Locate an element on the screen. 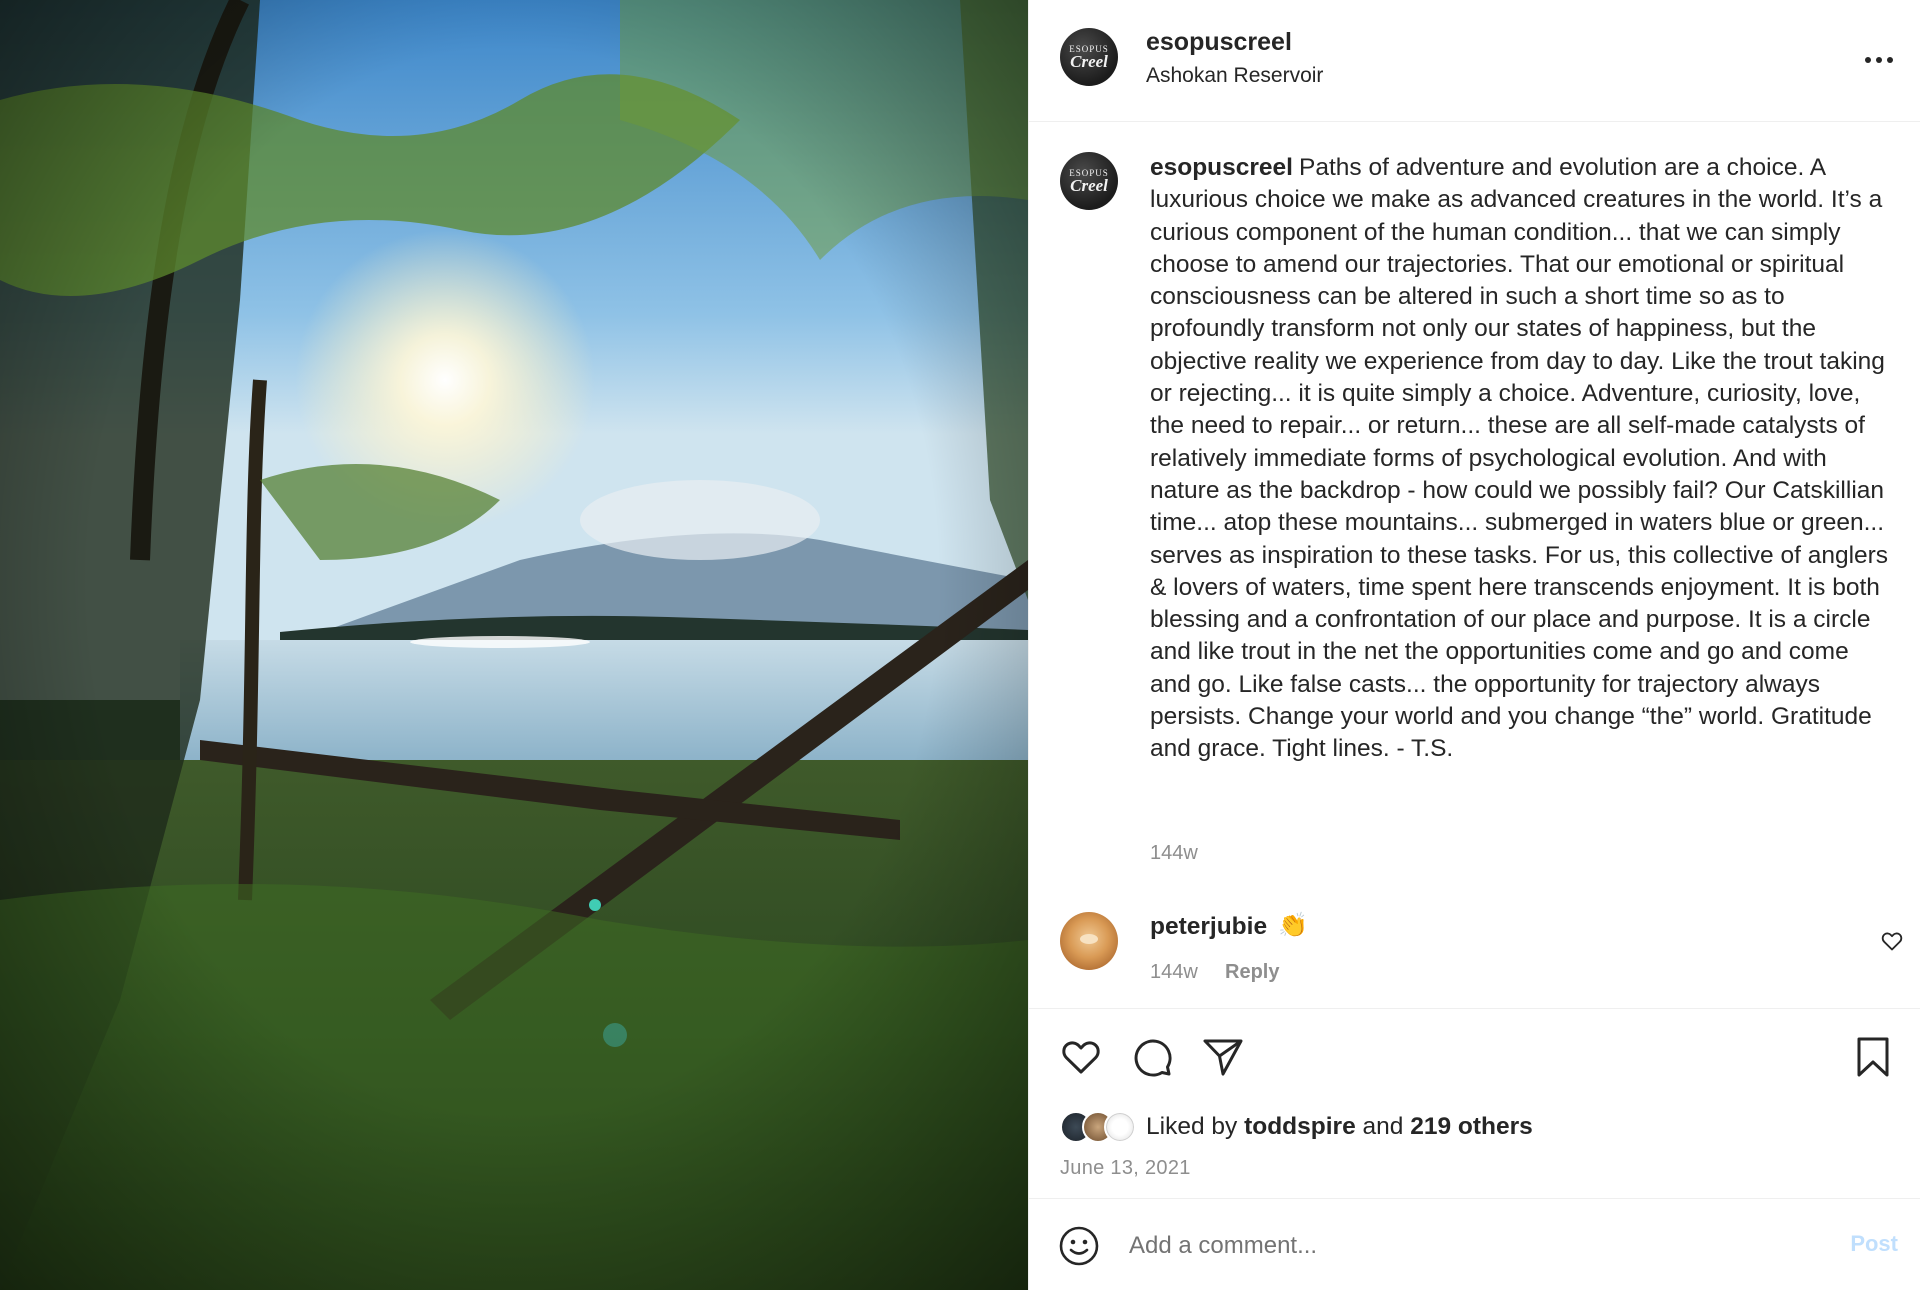 The height and width of the screenshot is (1290, 1920). post-comment-button: Post is located at coordinates (1874, 1244).